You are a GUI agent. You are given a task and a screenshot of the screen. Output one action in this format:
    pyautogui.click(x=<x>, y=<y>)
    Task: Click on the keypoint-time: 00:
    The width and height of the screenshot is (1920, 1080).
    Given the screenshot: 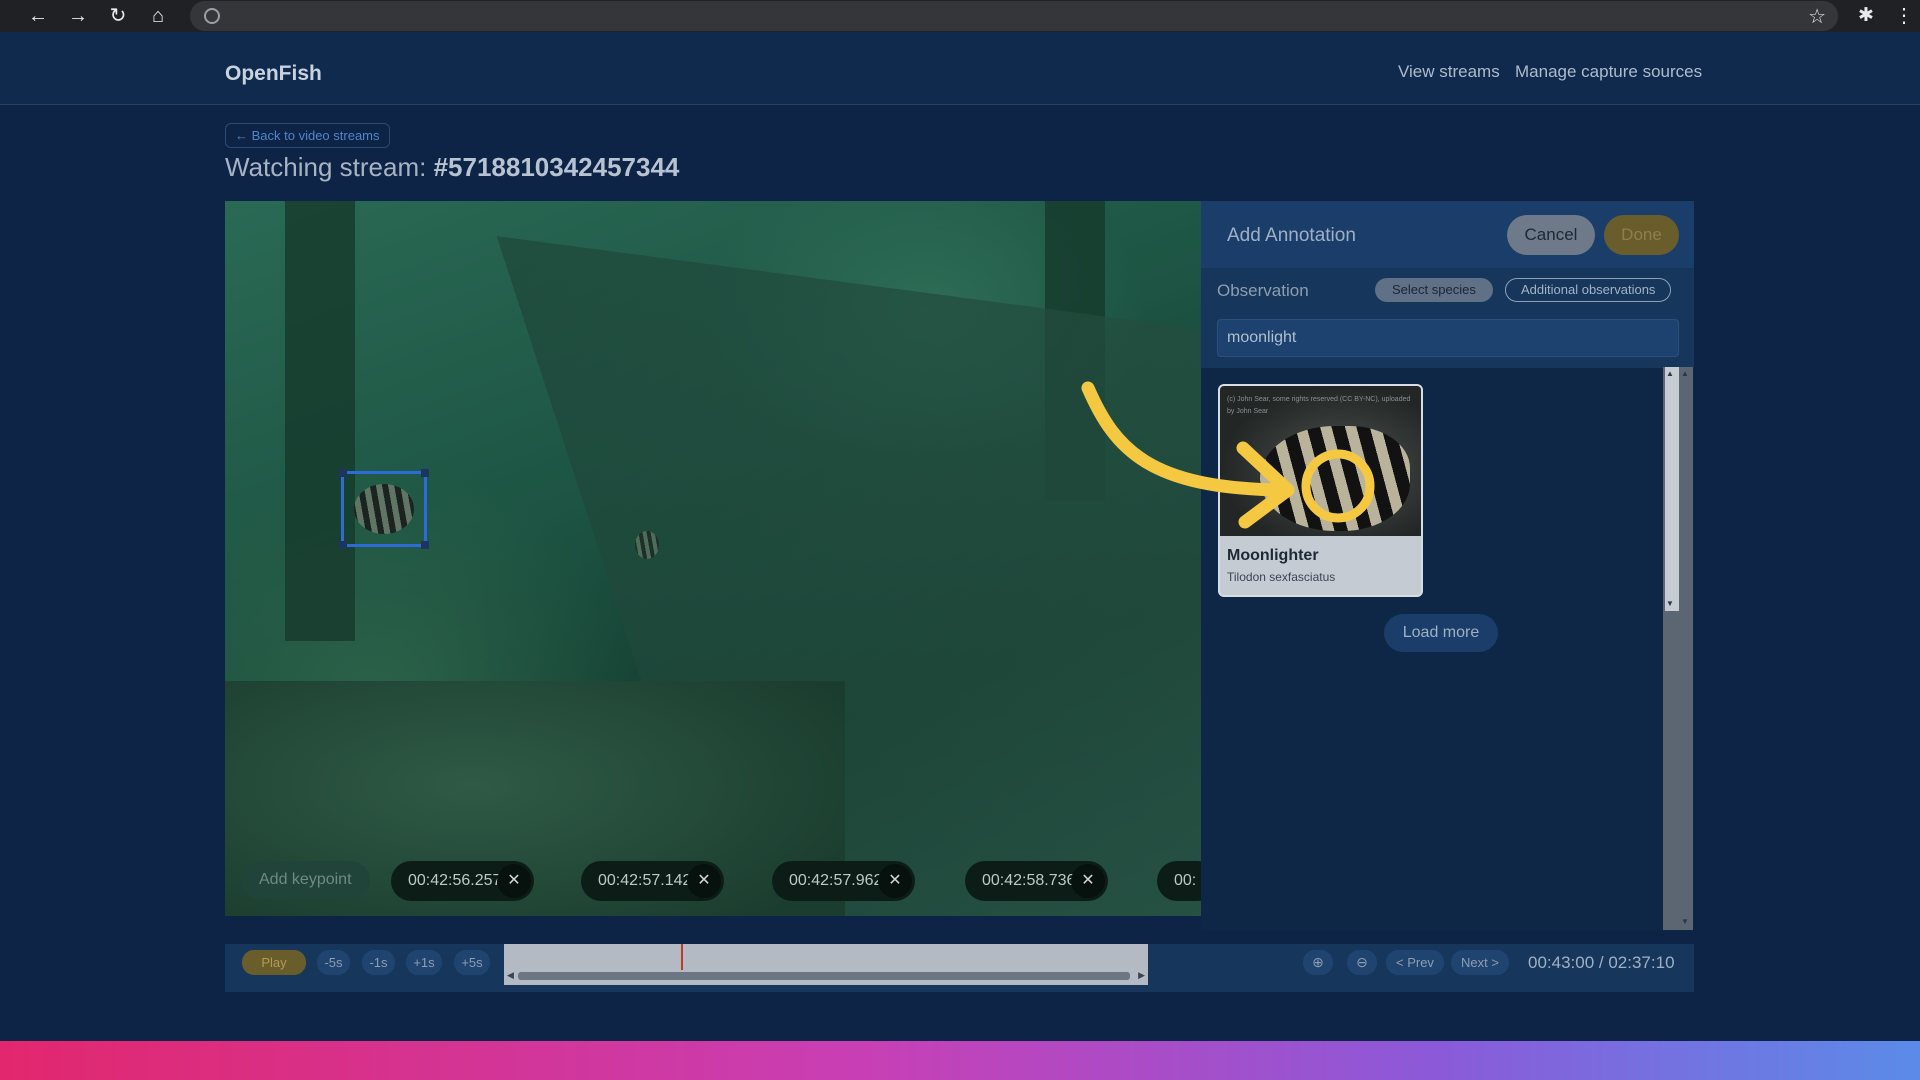 What is the action you would take?
    pyautogui.click(x=1185, y=880)
    